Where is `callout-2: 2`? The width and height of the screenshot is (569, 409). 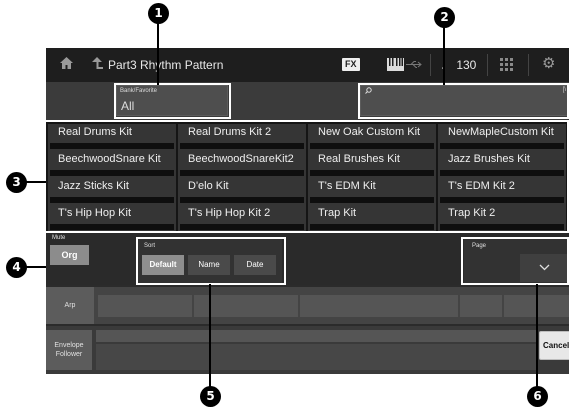 callout-2: 2 is located at coordinates (444, 17).